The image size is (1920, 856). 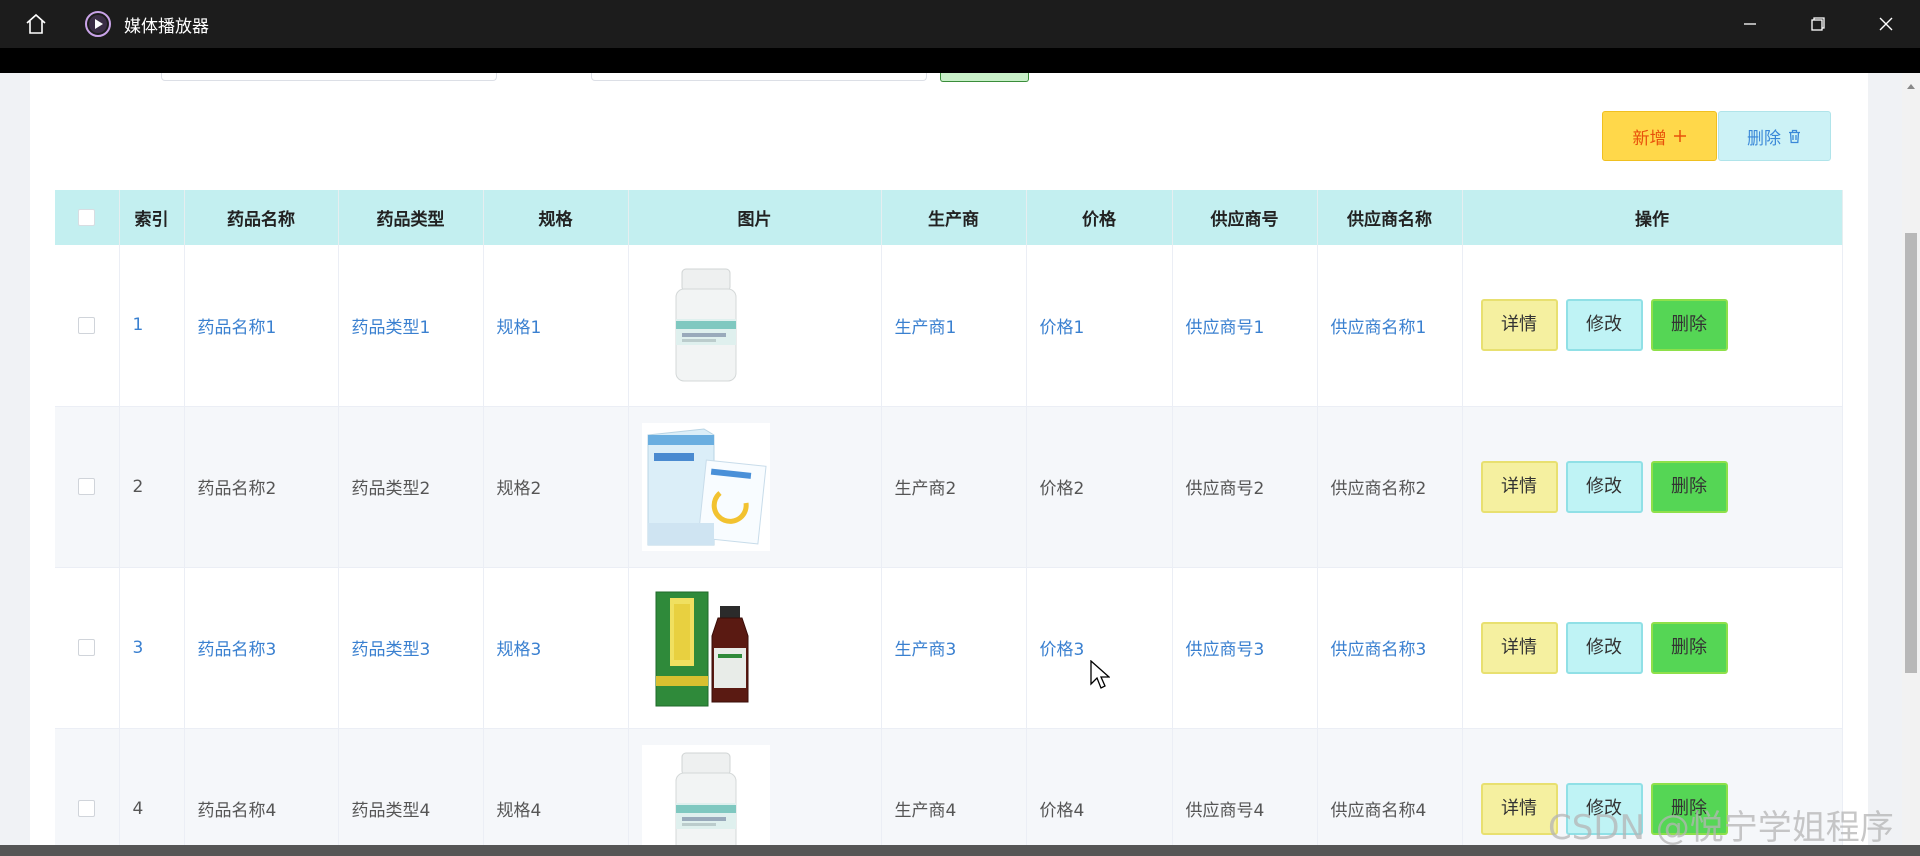 I want to click on cell-type: 药品类型3, so click(x=411, y=648).